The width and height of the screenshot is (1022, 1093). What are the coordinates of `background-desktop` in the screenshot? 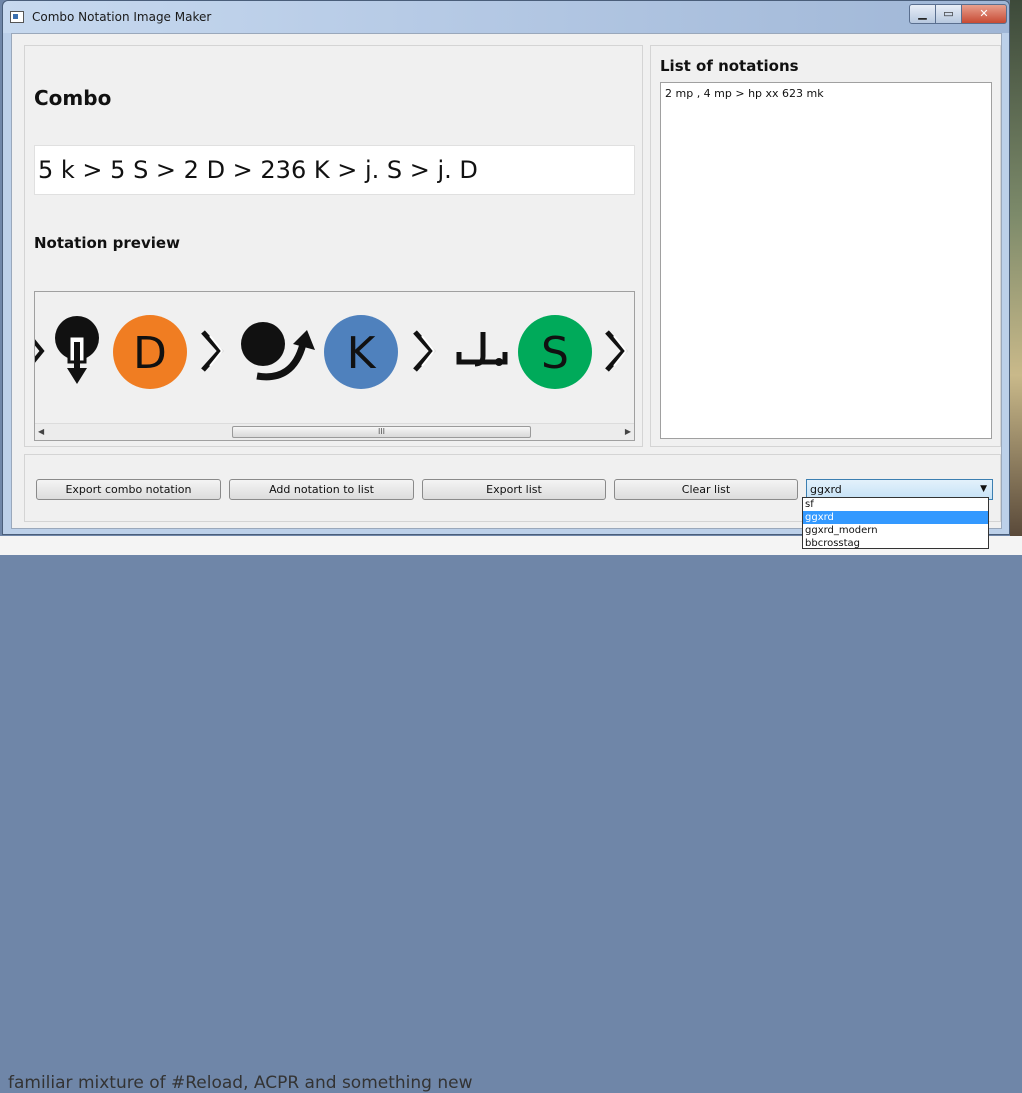 It's located at (1016, 268).